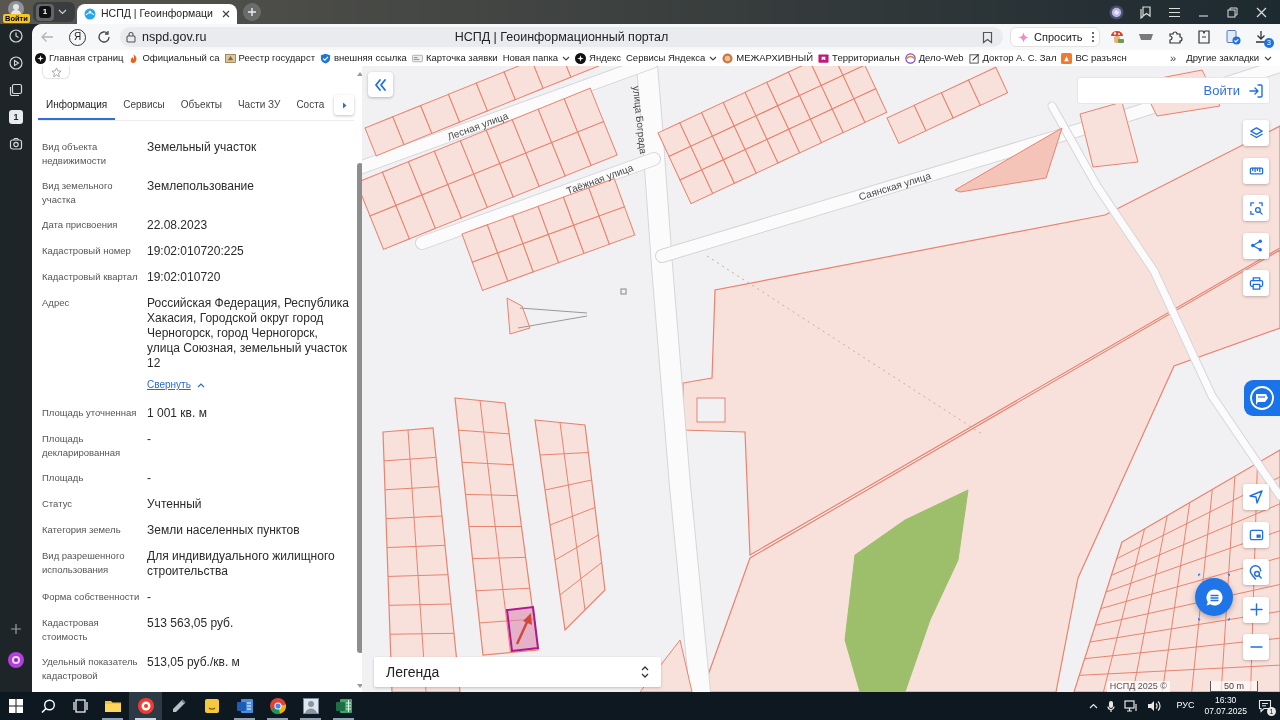 The width and height of the screenshot is (1280, 720). Describe the element at coordinates (934, 58) in the screenshot. I see `bookmark-link: Дело-Web` at that location.